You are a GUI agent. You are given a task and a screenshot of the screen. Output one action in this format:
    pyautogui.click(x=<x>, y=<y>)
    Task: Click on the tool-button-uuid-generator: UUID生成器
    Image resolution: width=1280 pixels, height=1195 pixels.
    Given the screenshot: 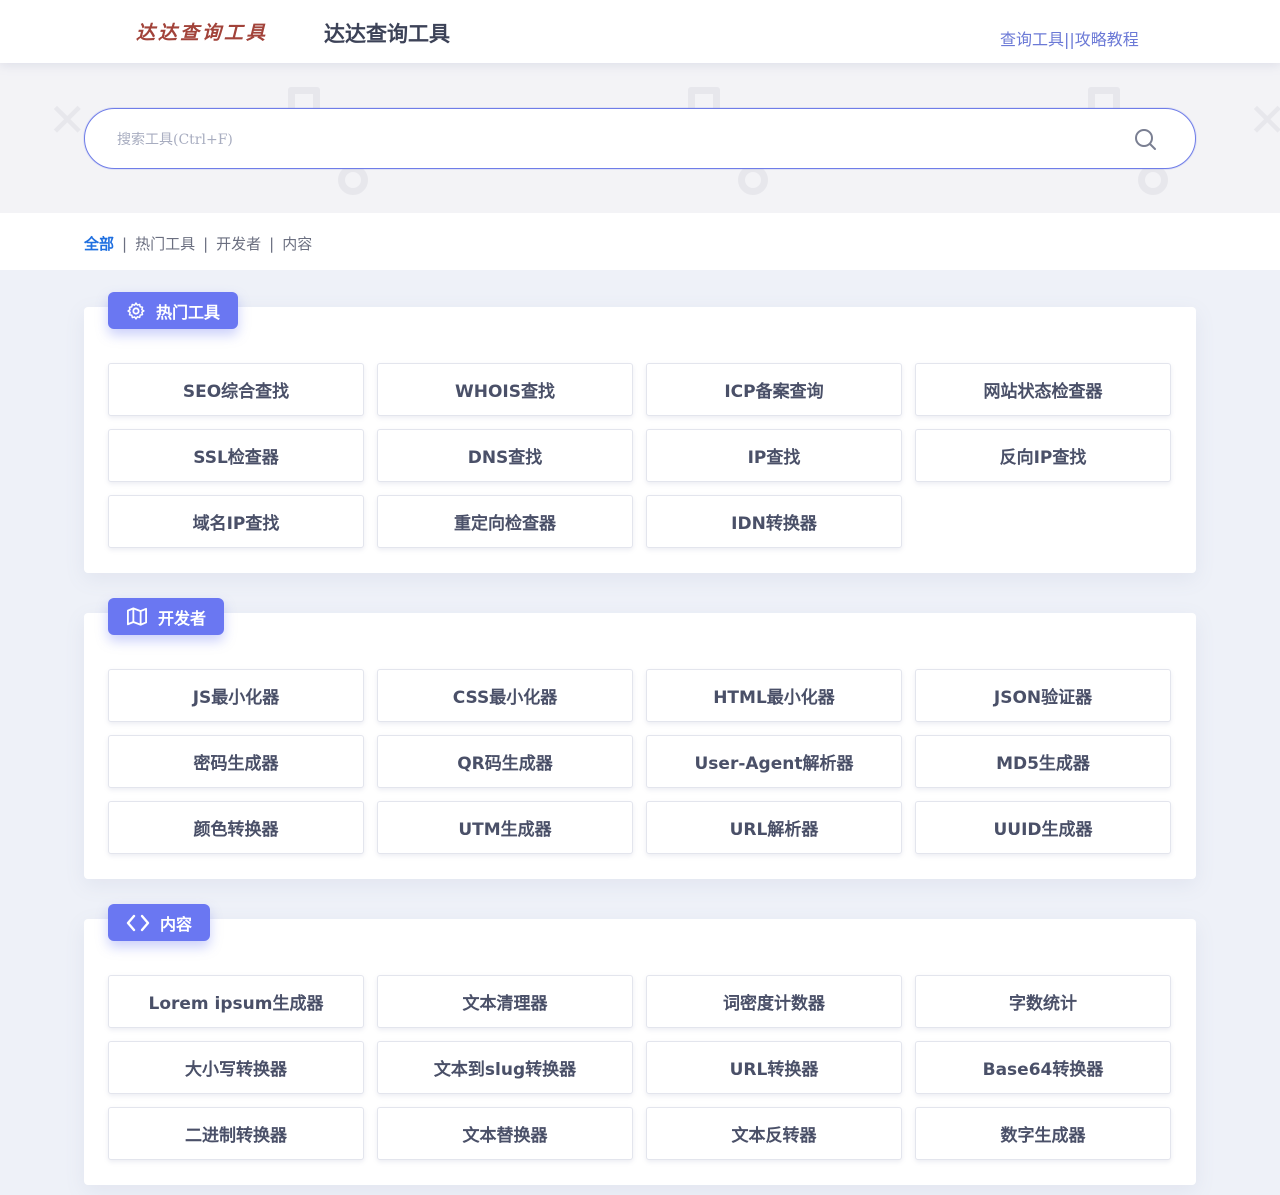 What is the action you would take?
    pyautogui.click(x=1043, y=827)
    